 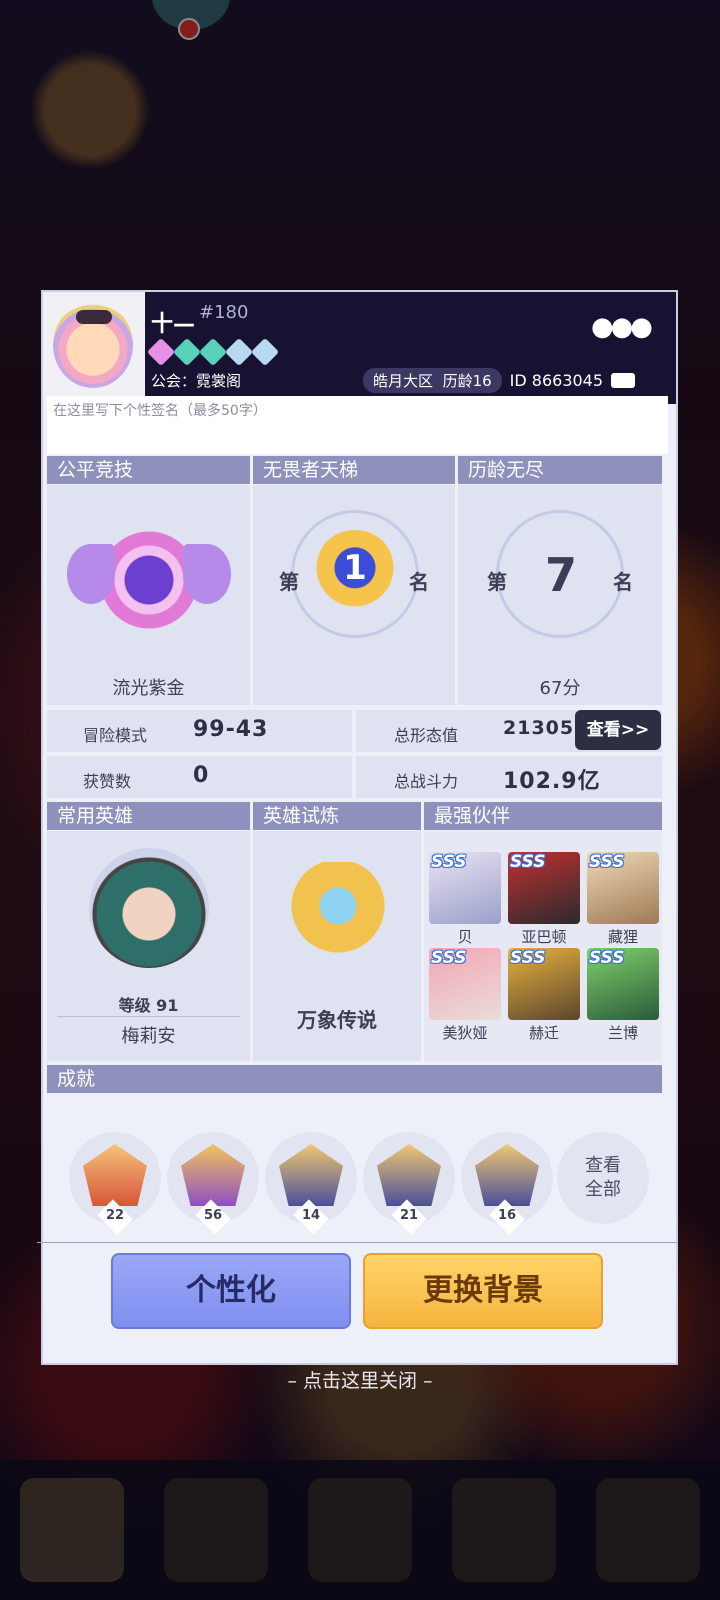 I want to click on more-options-icon: ●●●, so click(x=622, y=327).